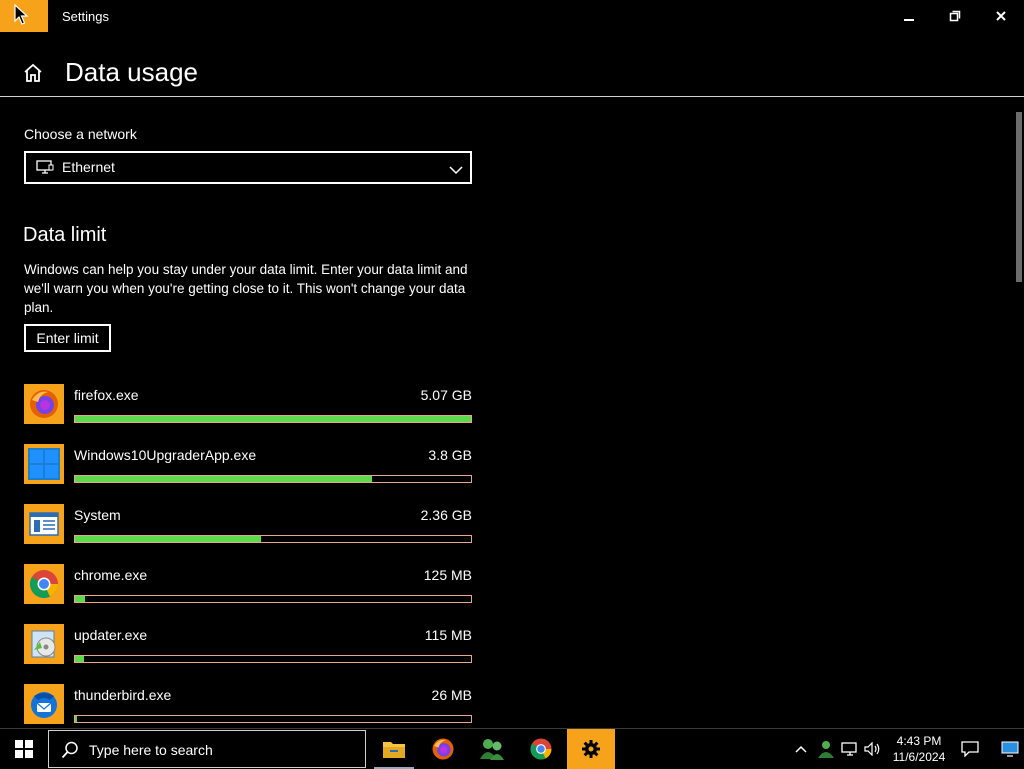  What do you see at coordinates (450, 455) in the screenshot?
I see `app-usage-value: 3.8 GB` at bounding box center [450, 455].